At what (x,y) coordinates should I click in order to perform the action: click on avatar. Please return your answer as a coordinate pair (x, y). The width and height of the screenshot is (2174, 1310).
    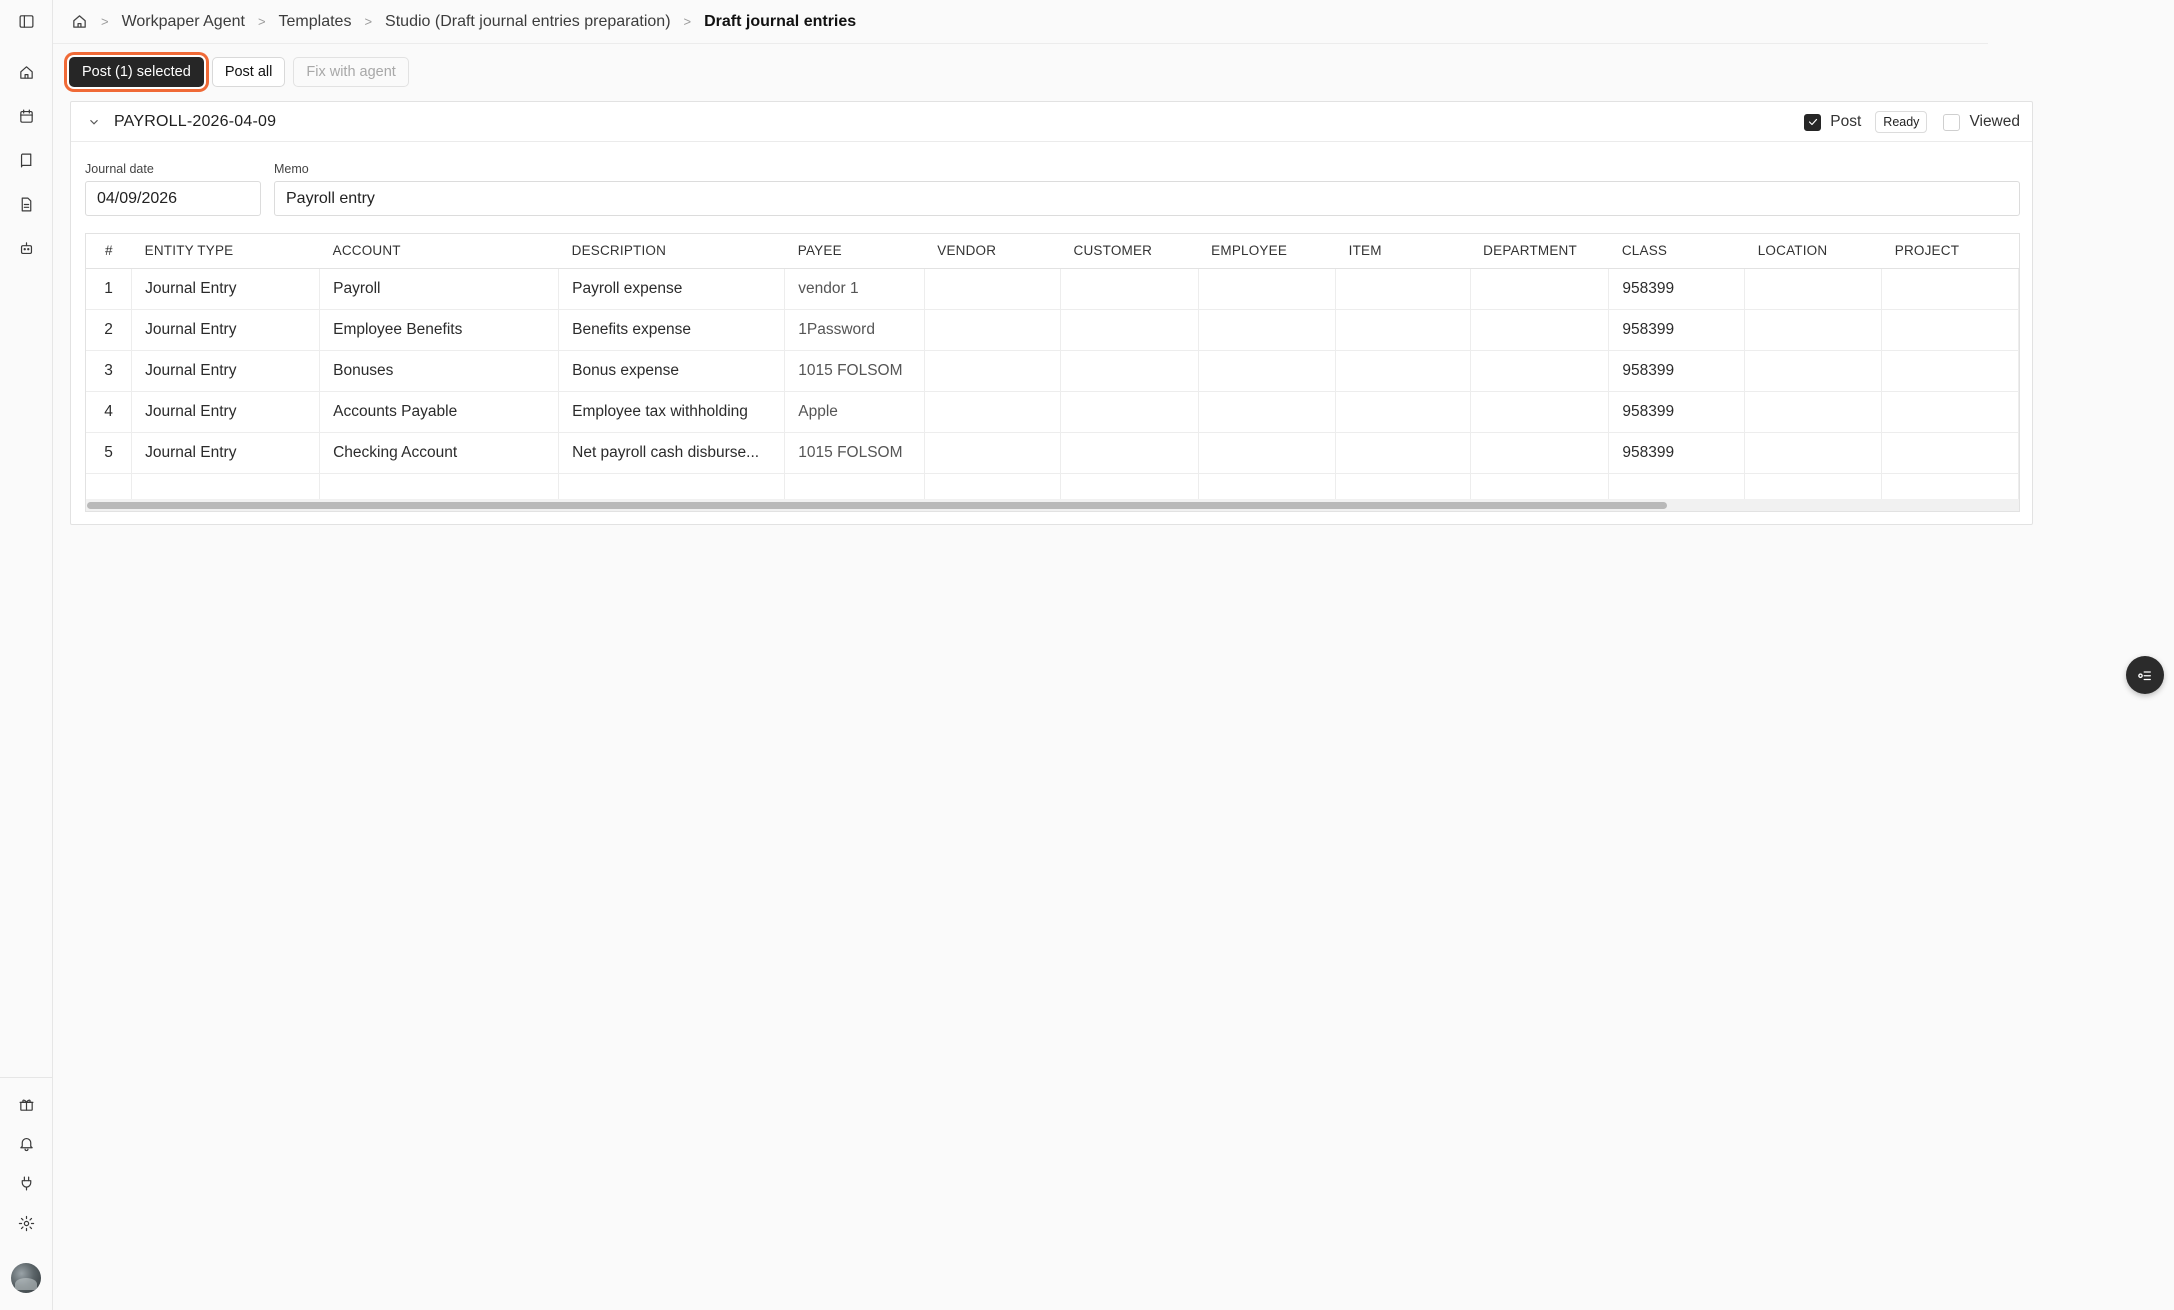
    Looking at the image, I should click on (26, 1278).